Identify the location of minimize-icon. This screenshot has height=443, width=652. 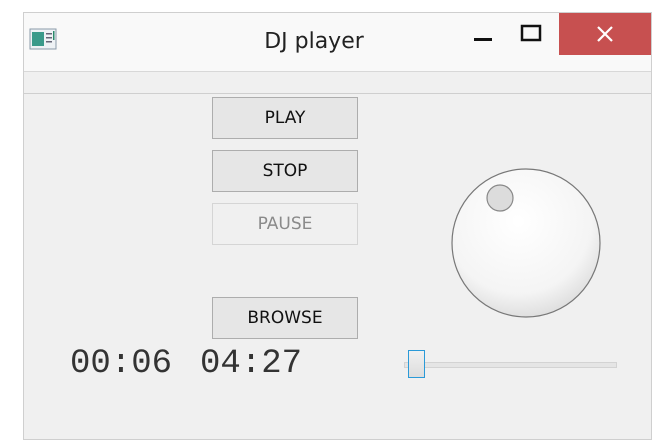
(483, 39).